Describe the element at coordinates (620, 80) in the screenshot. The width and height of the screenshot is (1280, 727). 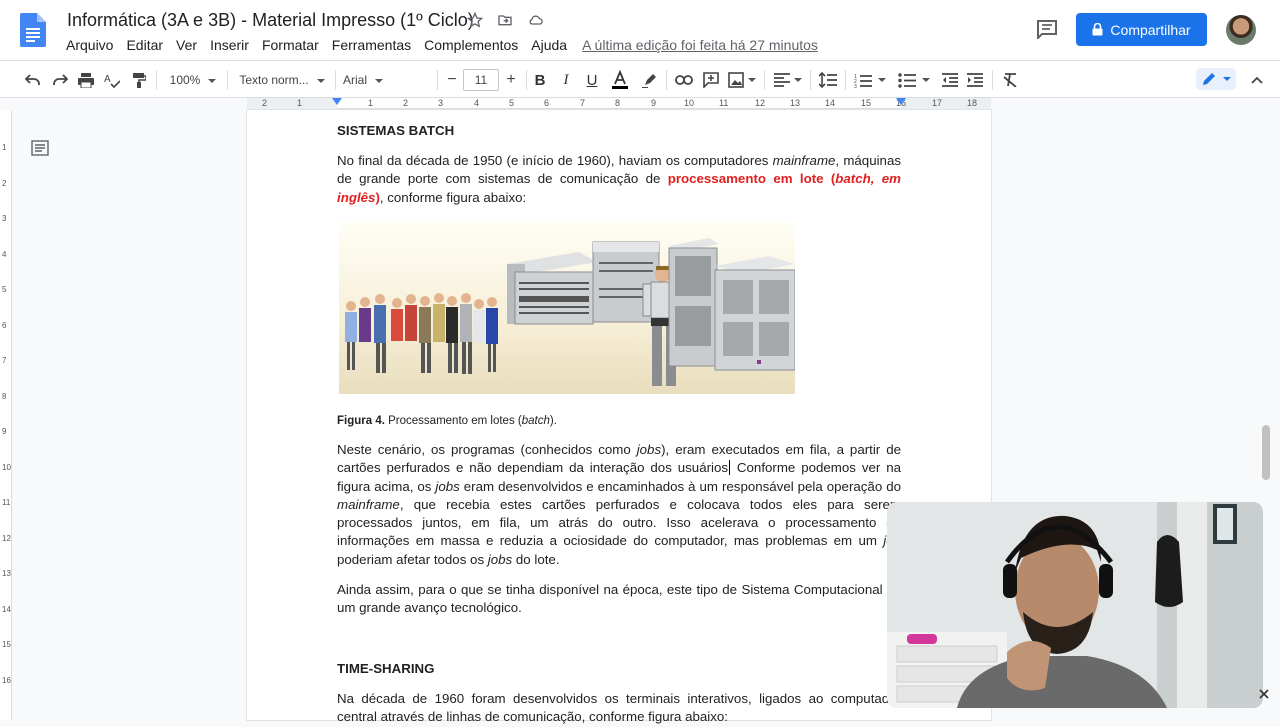
I see `text-color-icon` at that location.